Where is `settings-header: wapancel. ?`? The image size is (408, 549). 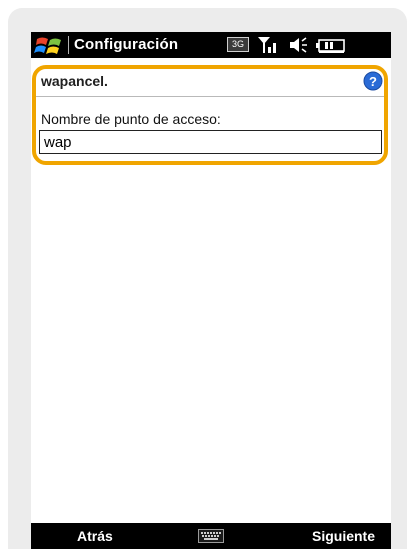
settings-header: wapancel. ? is located at coordinates (211, 81).